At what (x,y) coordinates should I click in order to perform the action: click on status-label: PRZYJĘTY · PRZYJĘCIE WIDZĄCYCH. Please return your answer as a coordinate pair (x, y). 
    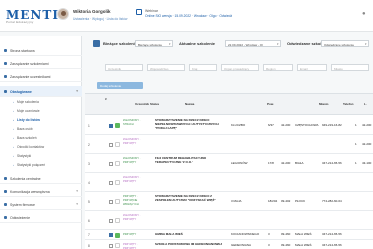
    Looking at the image, I should click on (131, 200).